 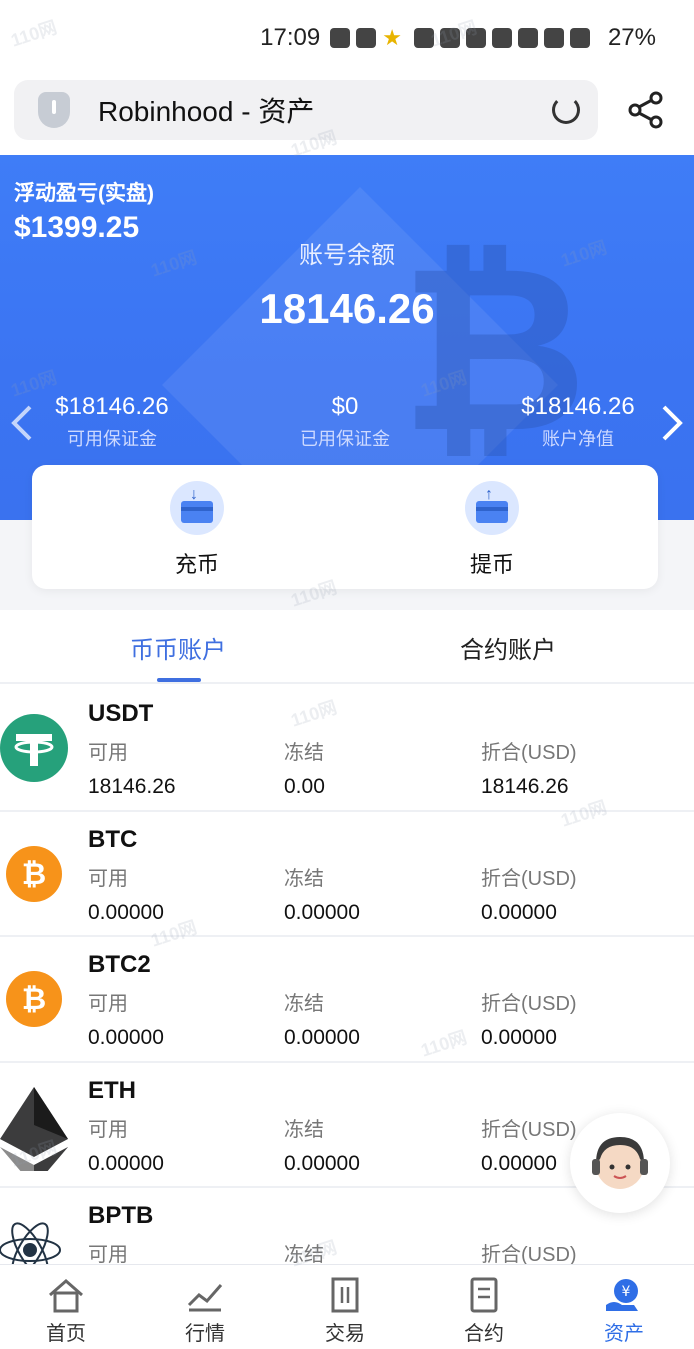 What do you see at coordinates (345, 1295) in the screenshot?
I see `trade-icon` at bounding box center [345, 1295].